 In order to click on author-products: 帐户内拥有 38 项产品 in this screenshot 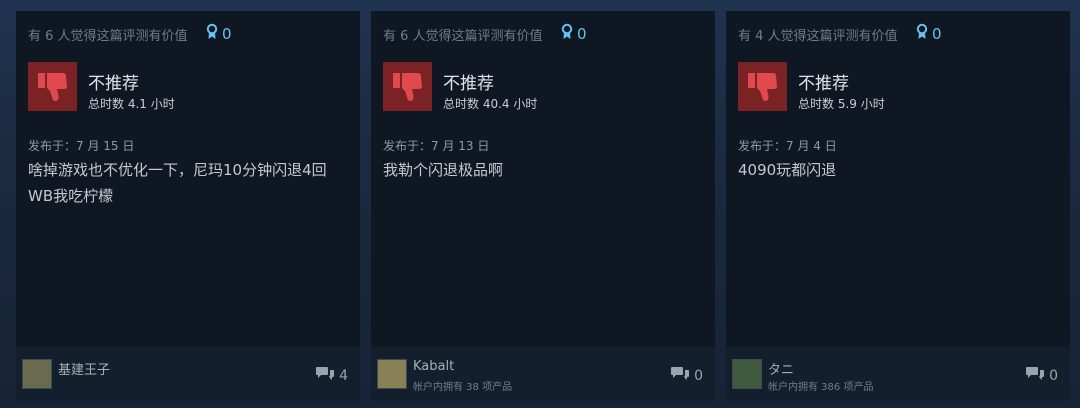, I will do `click(463, 387)`.